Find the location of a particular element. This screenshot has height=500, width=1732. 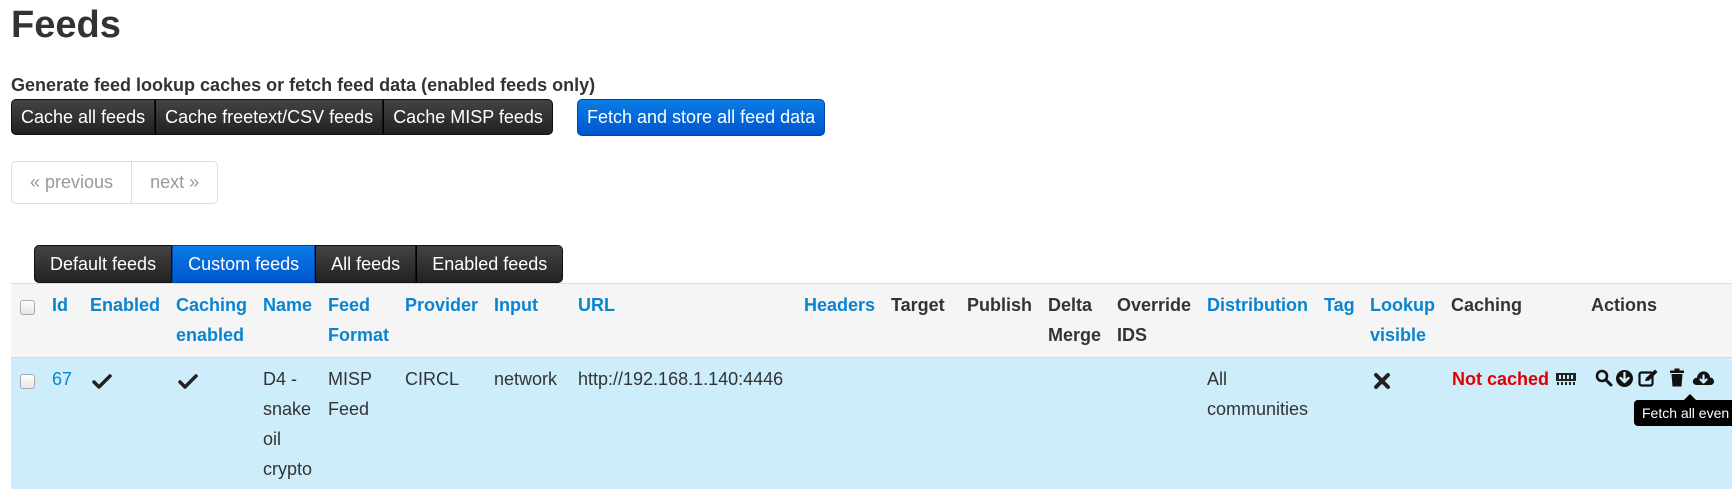

column-header-lookup-visible-line1: Lookup is located at coordinates (1402, 305).